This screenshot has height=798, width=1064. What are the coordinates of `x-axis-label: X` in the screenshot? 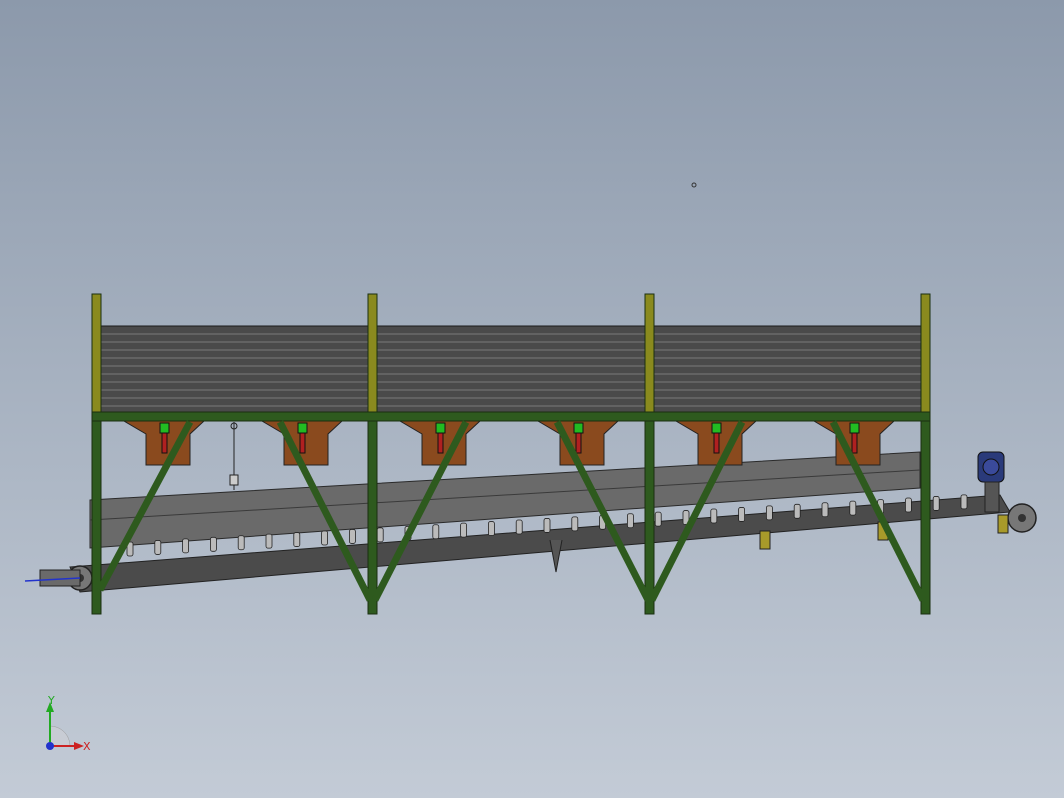 It's located at (87, 746).